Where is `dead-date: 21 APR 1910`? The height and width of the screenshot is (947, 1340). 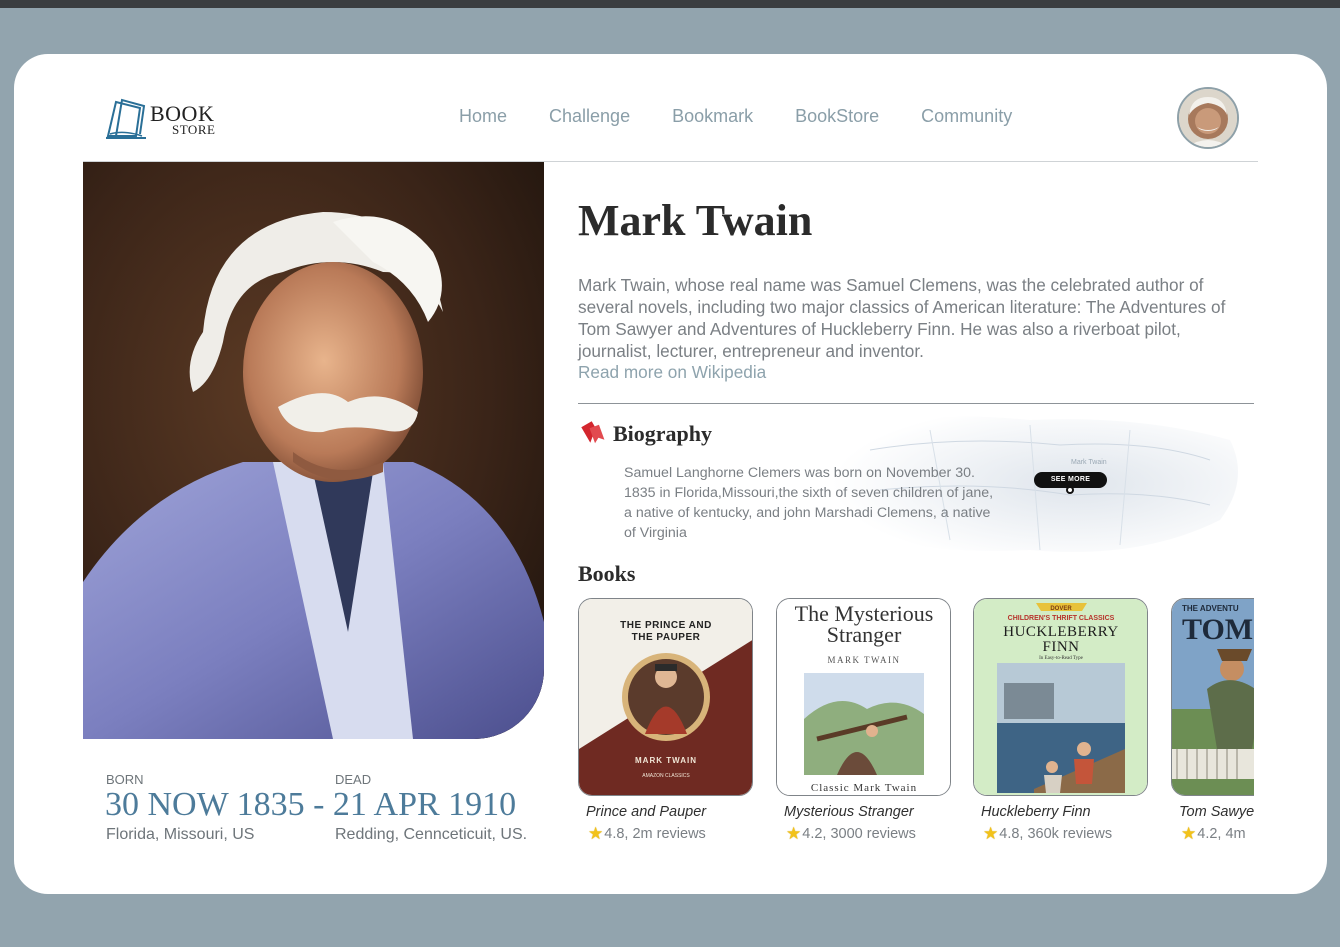
dead-date: 21 APR 1910 is located at coordinates (424, 804).